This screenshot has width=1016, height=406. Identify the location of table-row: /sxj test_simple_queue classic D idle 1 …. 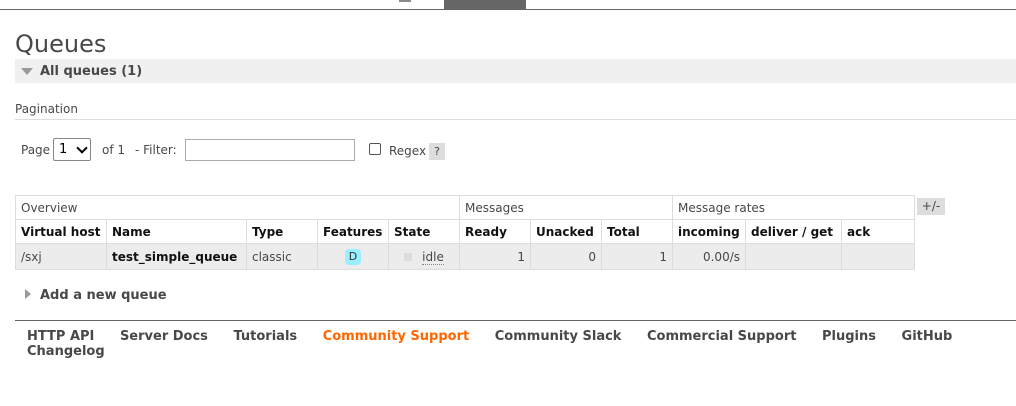
(465, 256).